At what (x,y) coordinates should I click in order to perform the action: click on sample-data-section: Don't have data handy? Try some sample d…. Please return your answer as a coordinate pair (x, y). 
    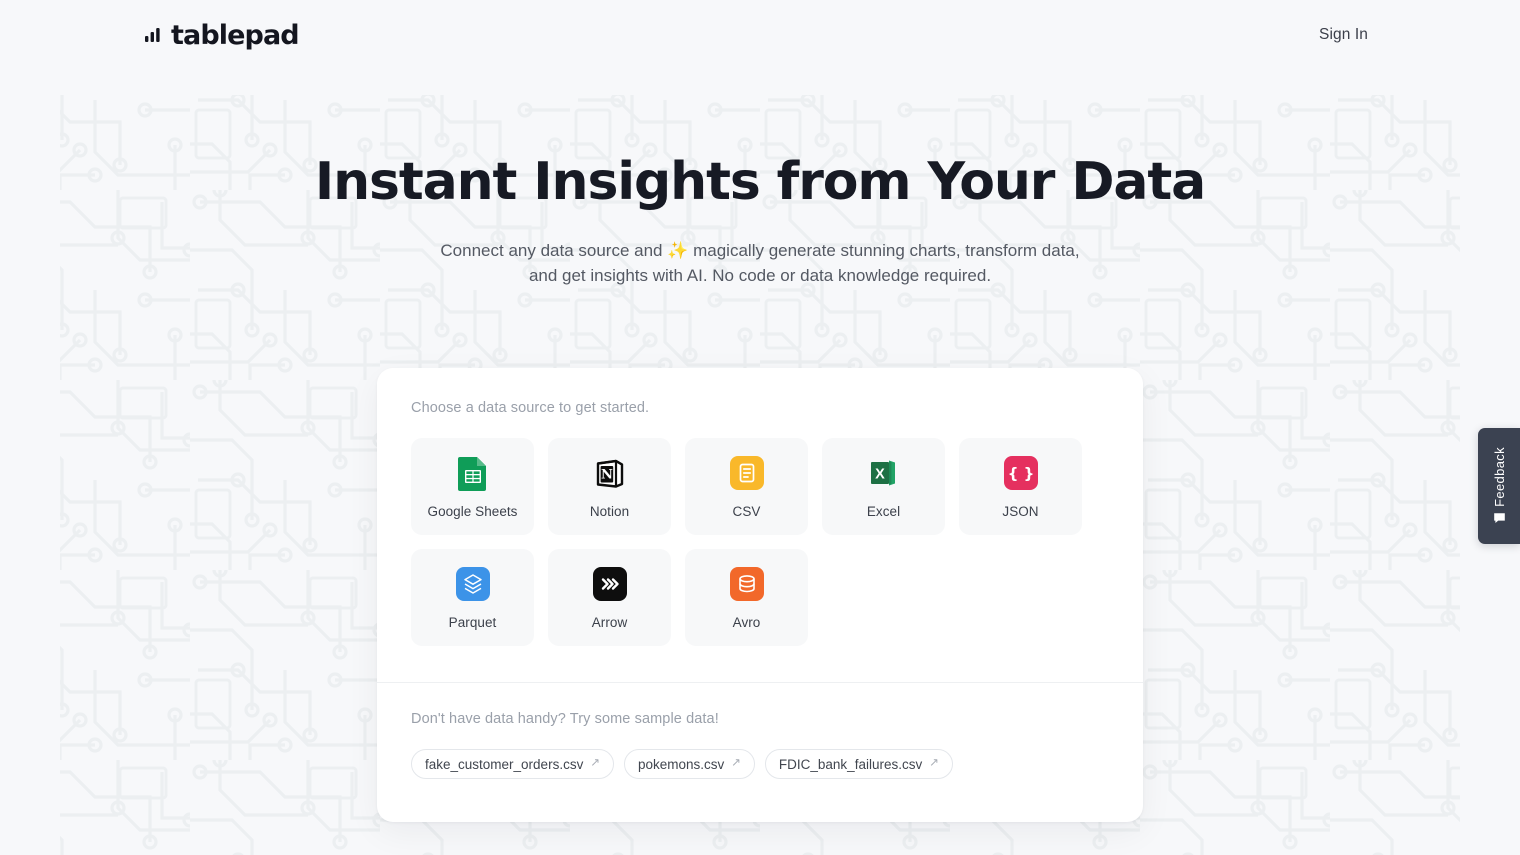
    Looking at the image, I should click on (760, 731).